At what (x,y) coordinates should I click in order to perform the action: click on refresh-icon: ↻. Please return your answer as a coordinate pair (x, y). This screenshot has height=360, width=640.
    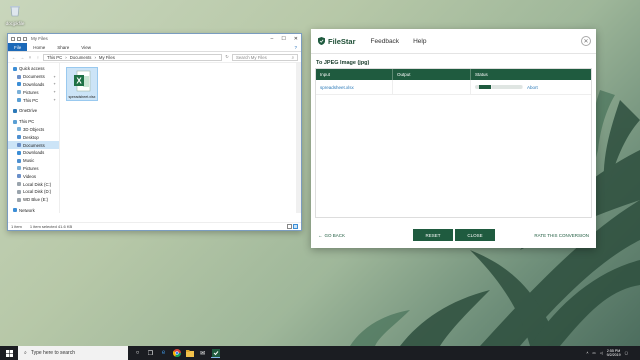
    Looking at the image, I should click on (227, 57).